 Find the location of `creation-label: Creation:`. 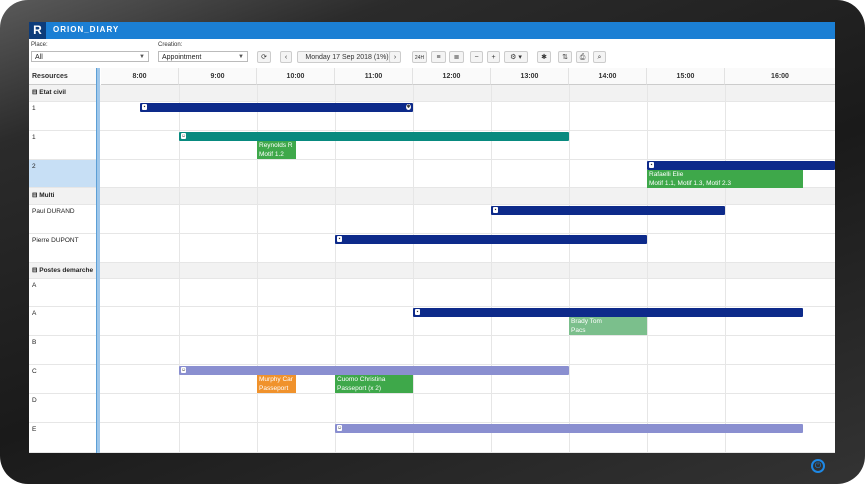

creation-label: Creation: is located at coordinates (170, 45).